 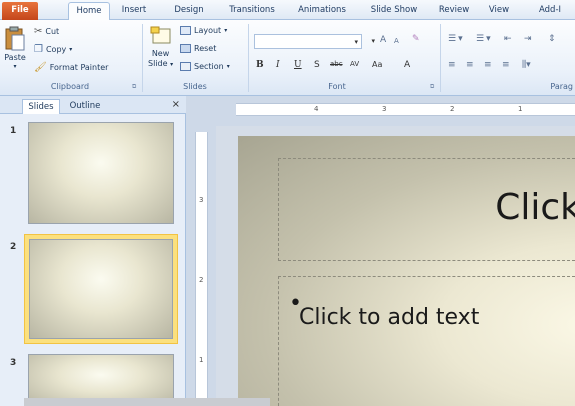 What do you see at coordinates (252, 11) in the screenshot?
I see `tab-transitions: Transitions` at bounding box center [252, 11].